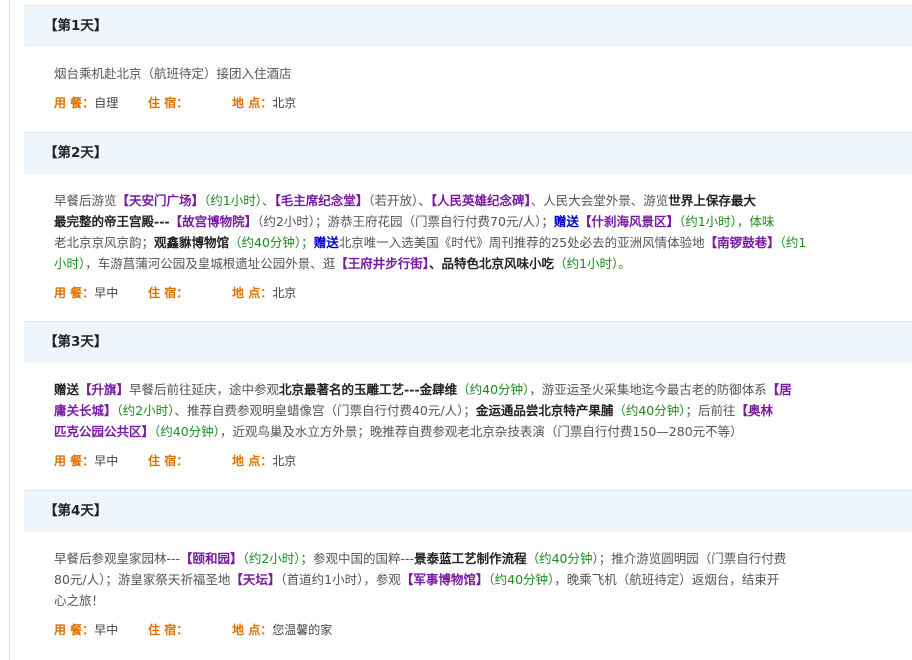 This screenshot has height=660, width=912. Describe the element at coordinates (104, 431) in the screenshot. I see `attraction-name: 匹克公园公共区】` at that location.